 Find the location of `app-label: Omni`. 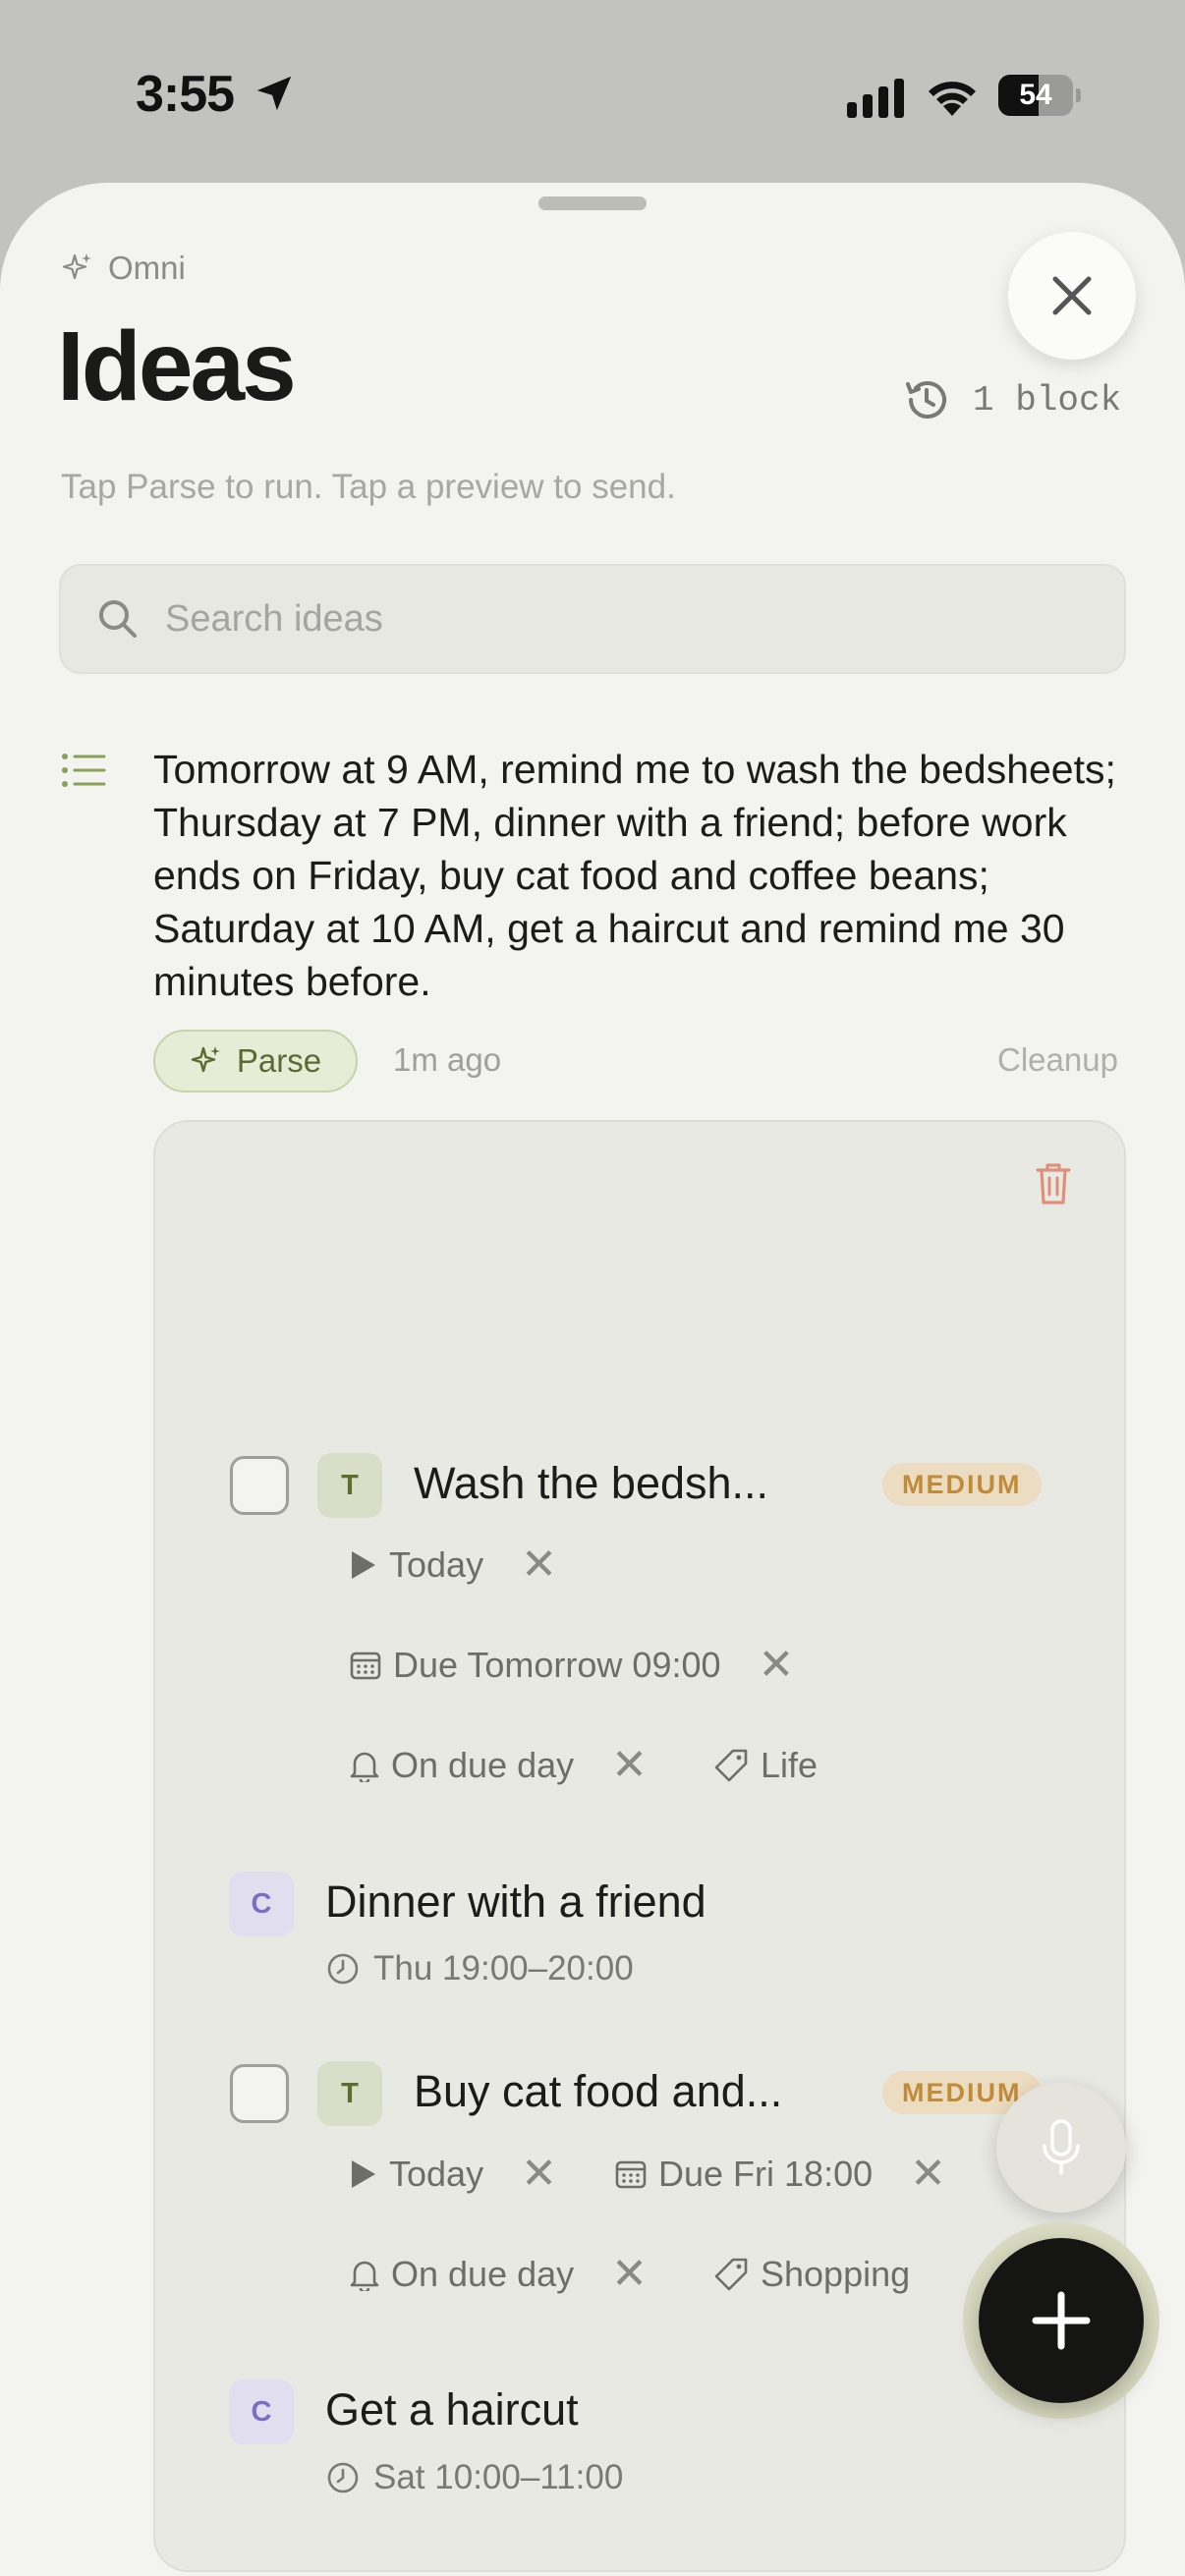

app-label: Omni is located at coordinates (124, 268).